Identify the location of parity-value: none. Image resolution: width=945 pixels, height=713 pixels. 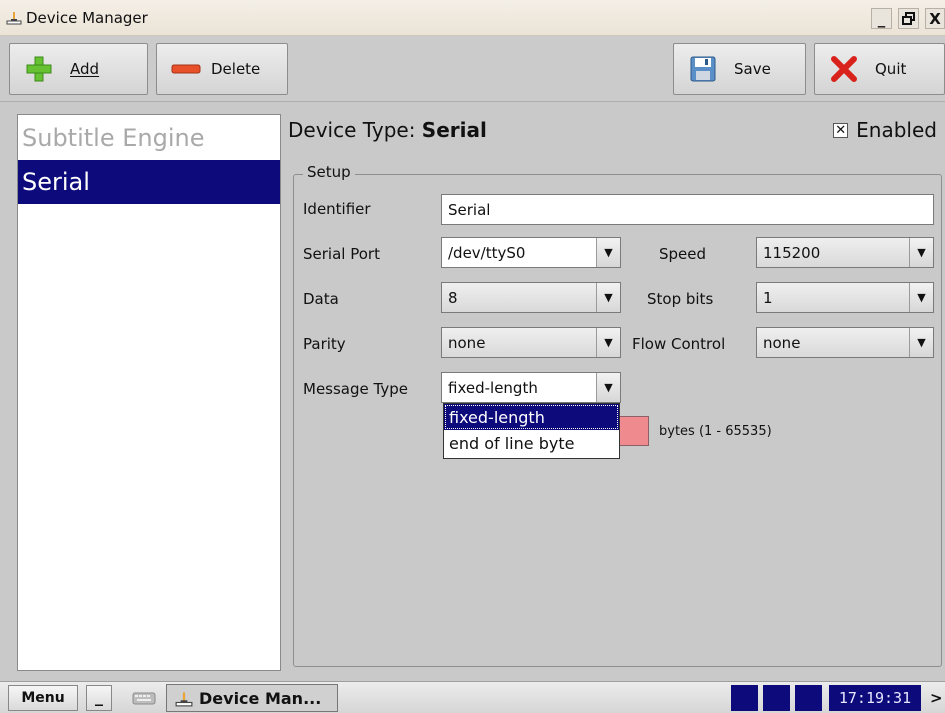
(467, 342).